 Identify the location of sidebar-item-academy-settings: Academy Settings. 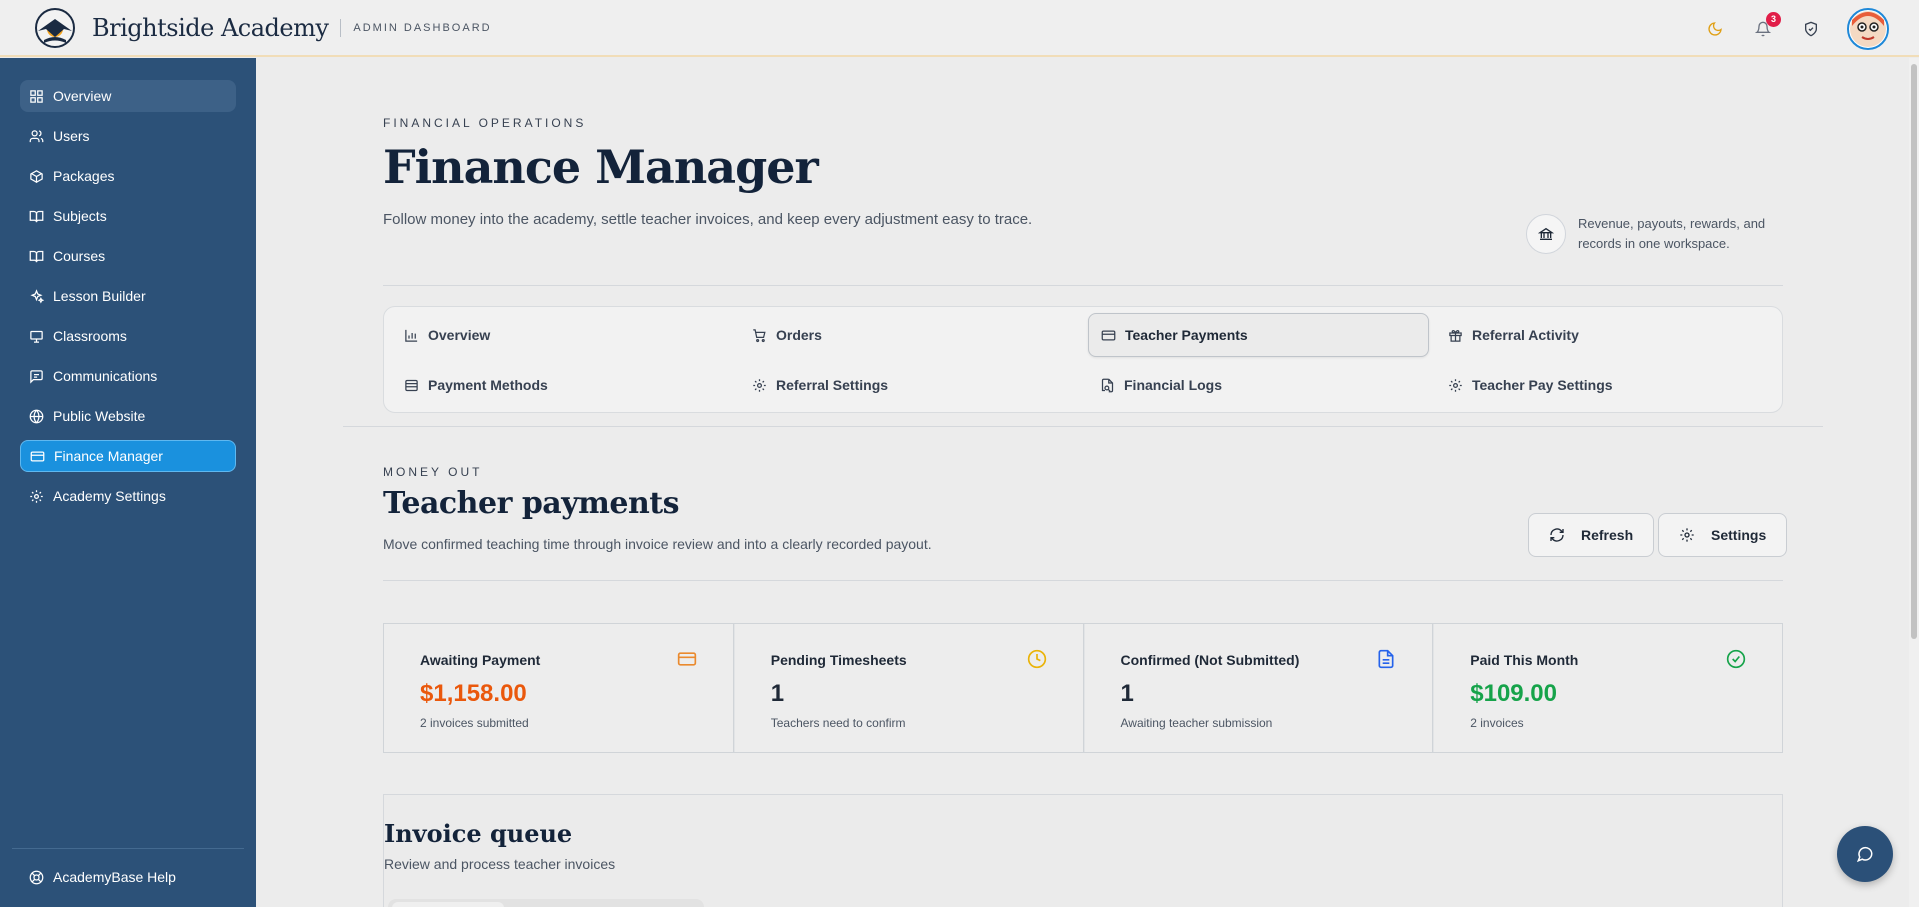
(128, 496).